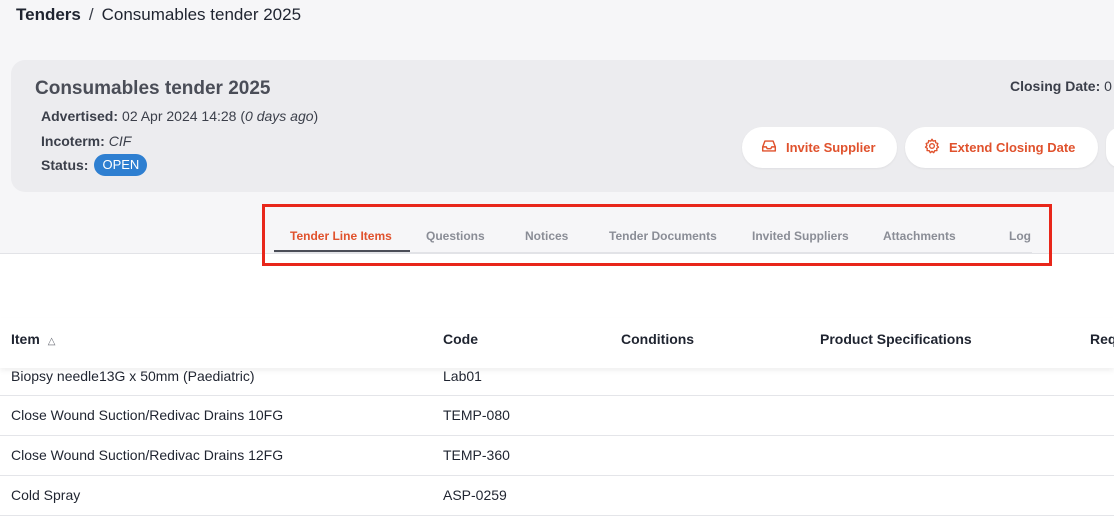  Describe the element at coordinates (147, 455) in the screenshot. I see `item-cell: Close Wound Suction/Redivac Drains 12FG` at that location.